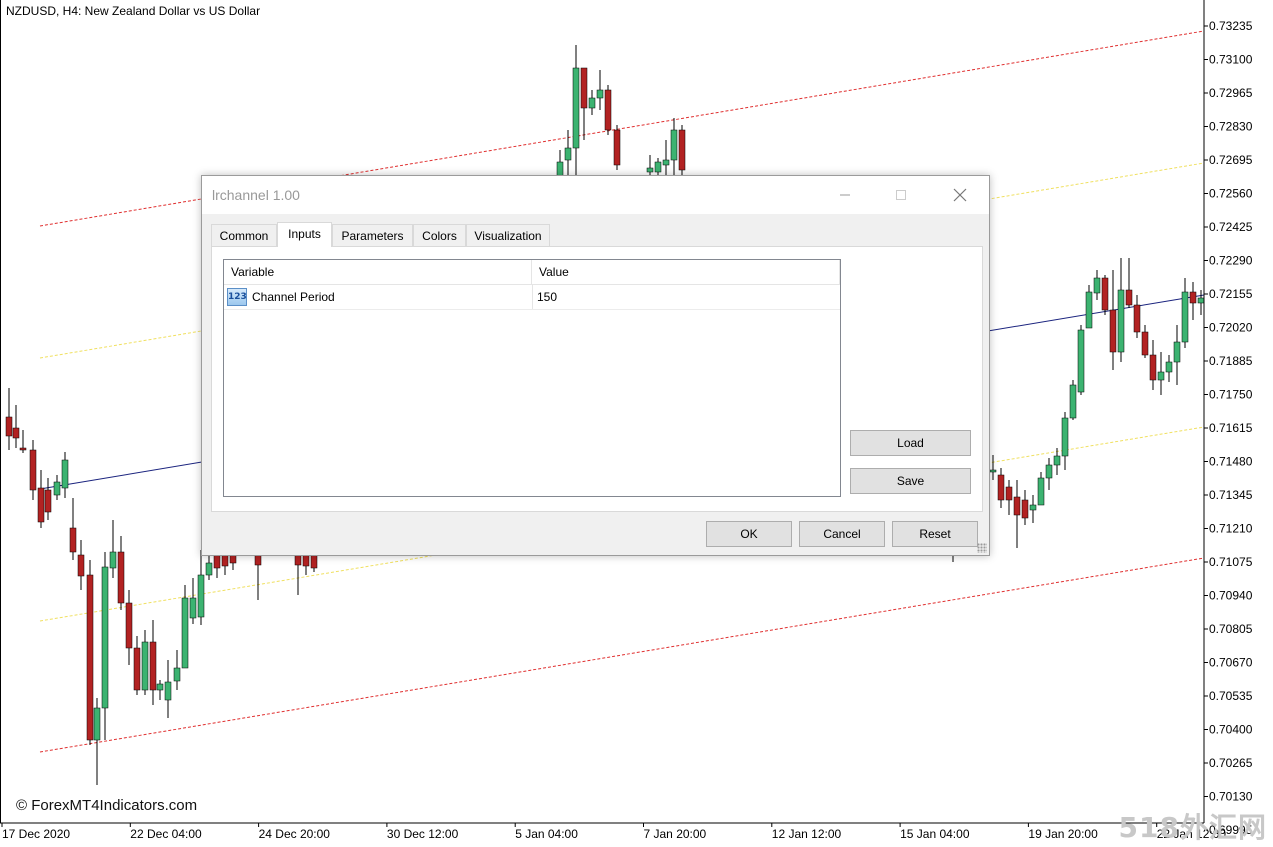 The width and height of the screenshot is (1273, 847). I want to click on save-button: Save, so click(910, 481).